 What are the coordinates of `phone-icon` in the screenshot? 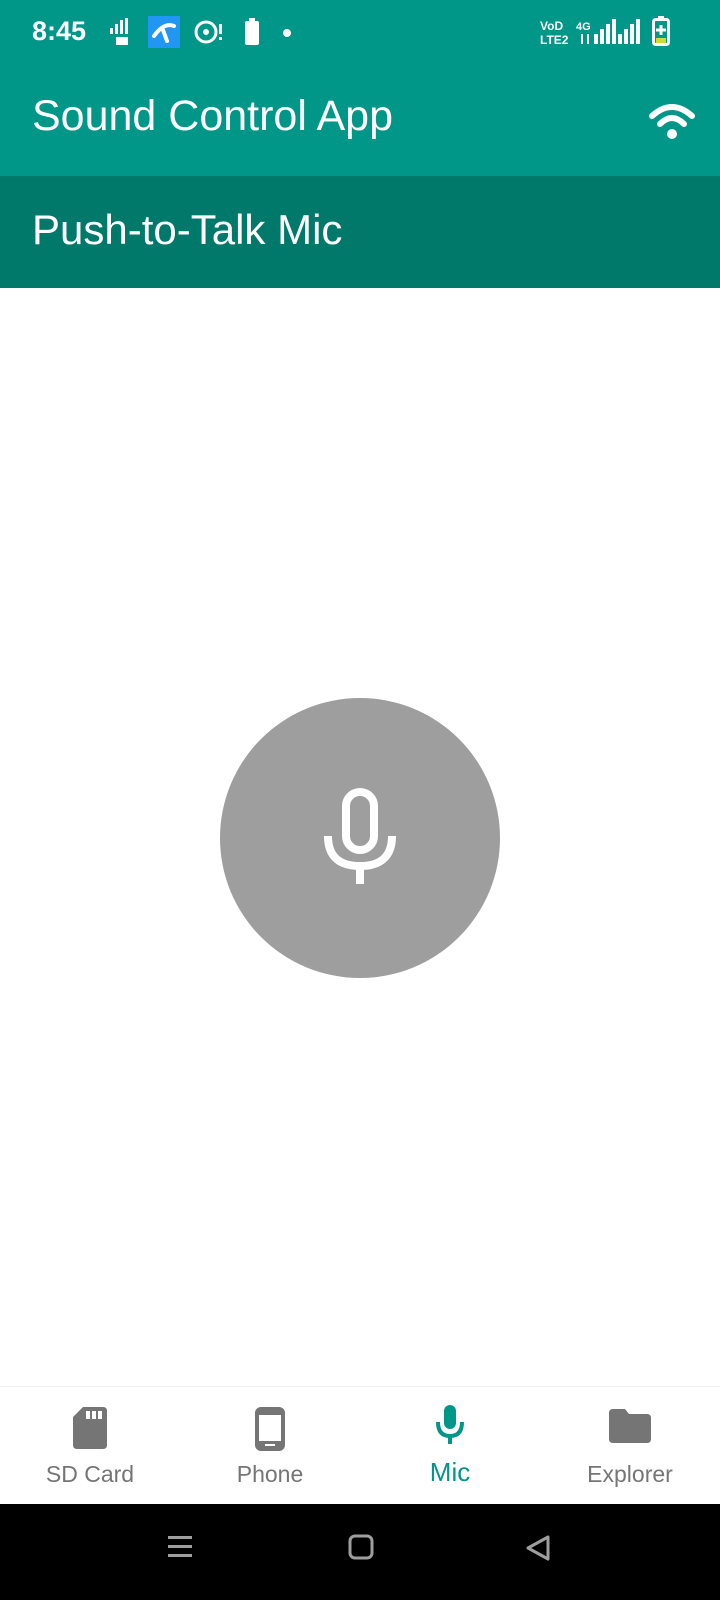 It's located at (270, 1429).